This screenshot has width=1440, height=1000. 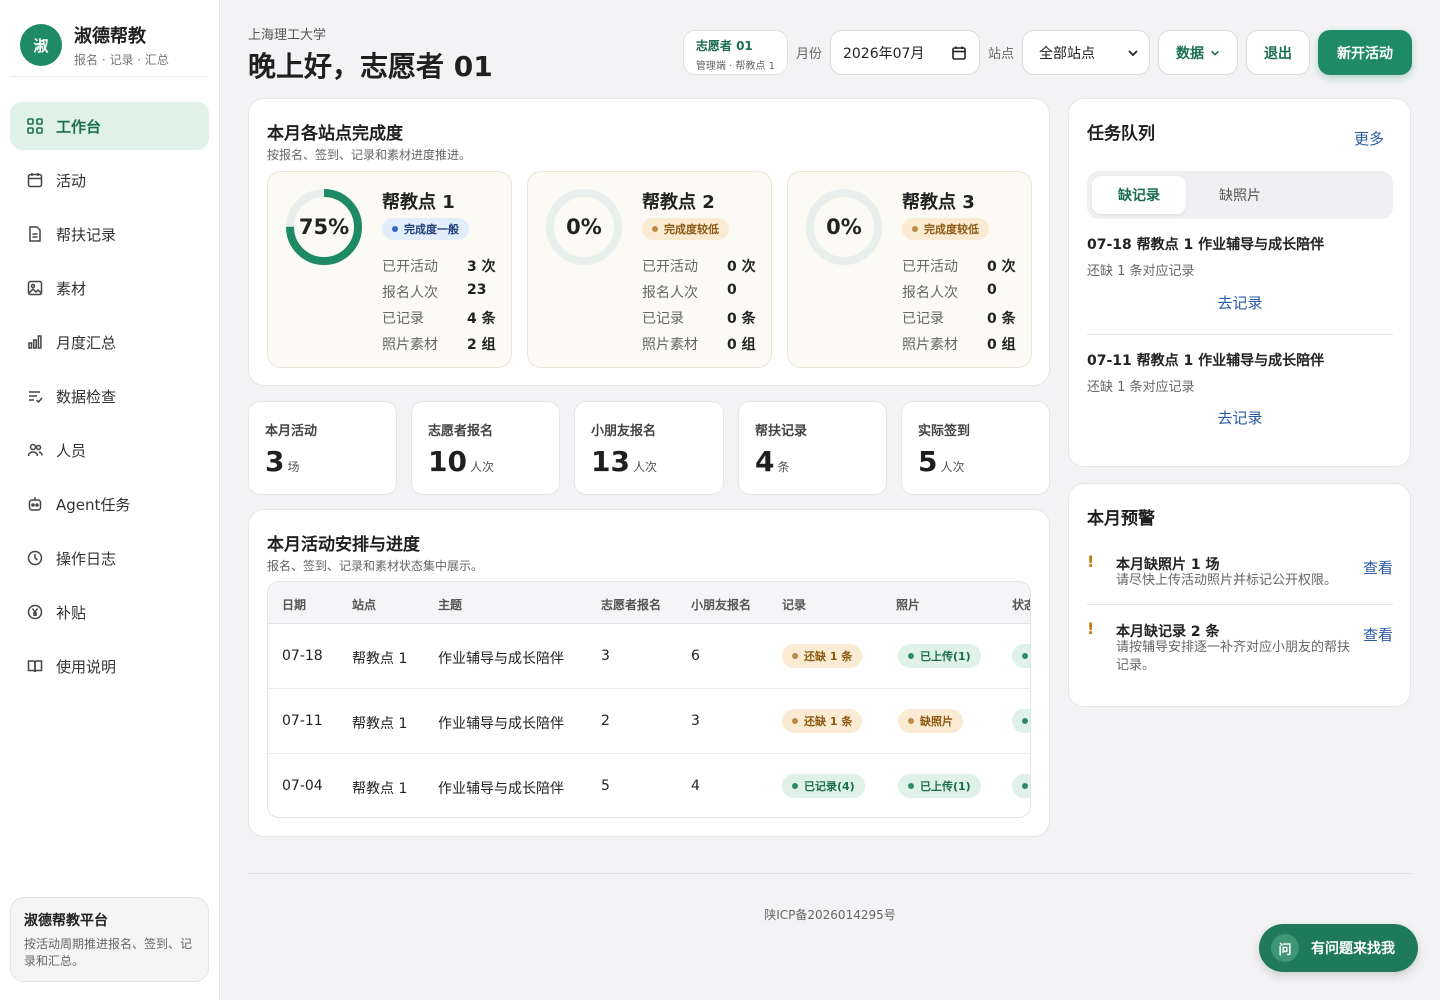 I want to click on site-stat-row: 已开活动 3 次, so click(x=439, y=267).